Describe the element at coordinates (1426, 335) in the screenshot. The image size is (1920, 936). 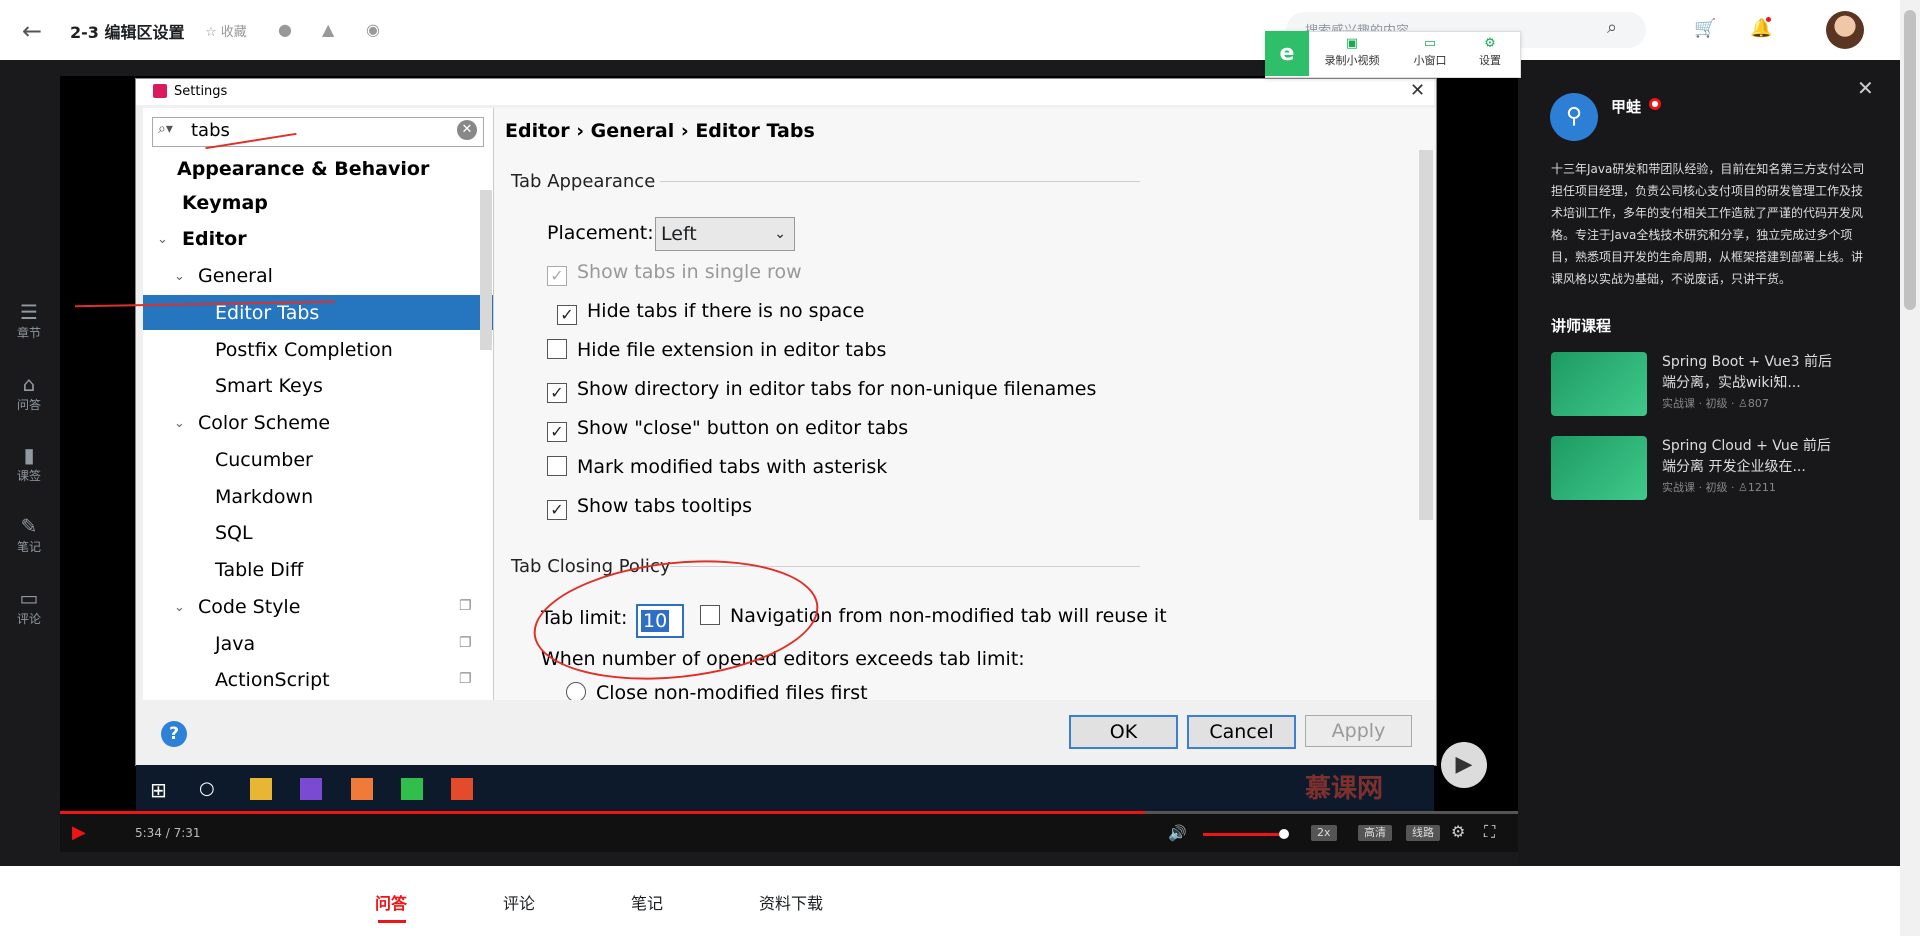
I see `content-scrollbar` at that location.